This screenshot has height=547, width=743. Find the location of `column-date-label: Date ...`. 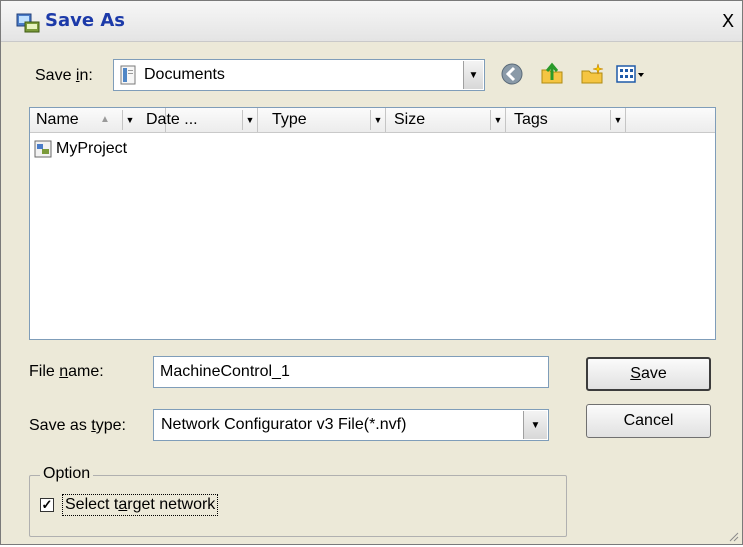

column-date-label: Date ... is located at coordinates (172, 119).